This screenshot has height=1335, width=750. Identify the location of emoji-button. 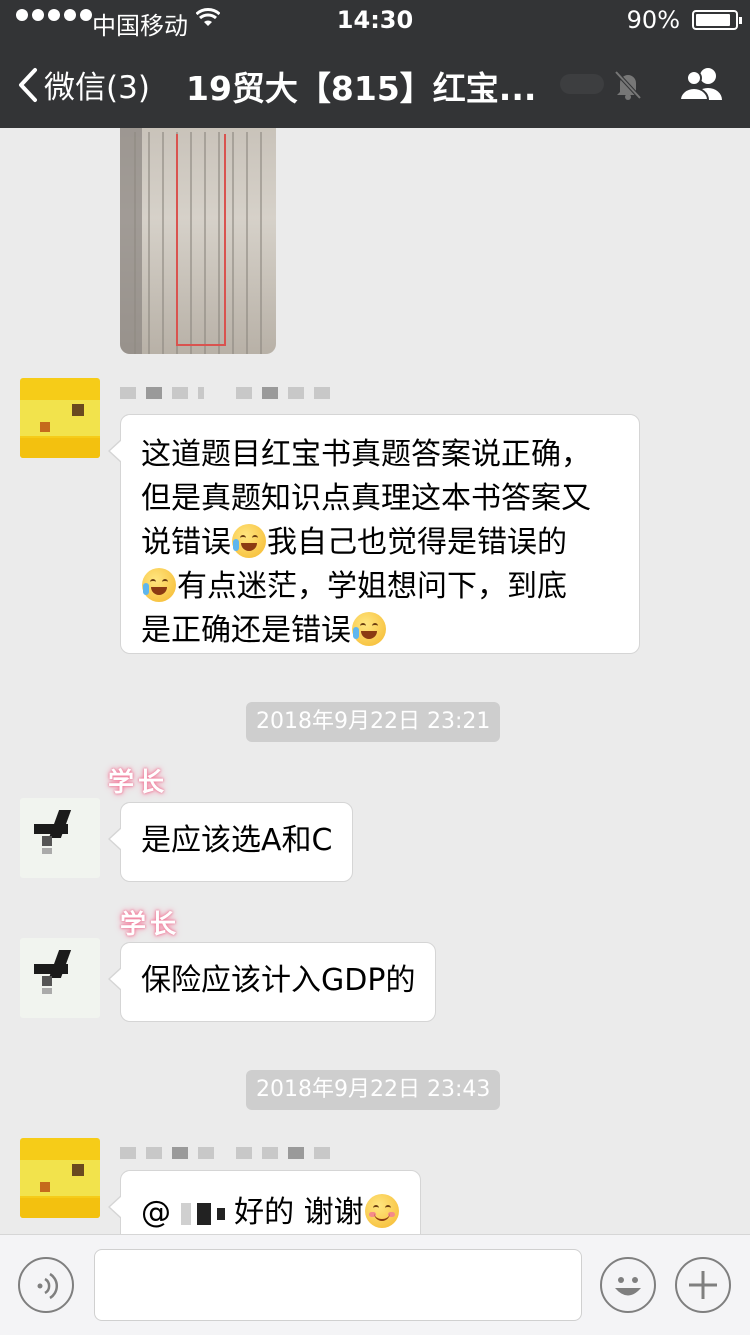
(628, 1285).